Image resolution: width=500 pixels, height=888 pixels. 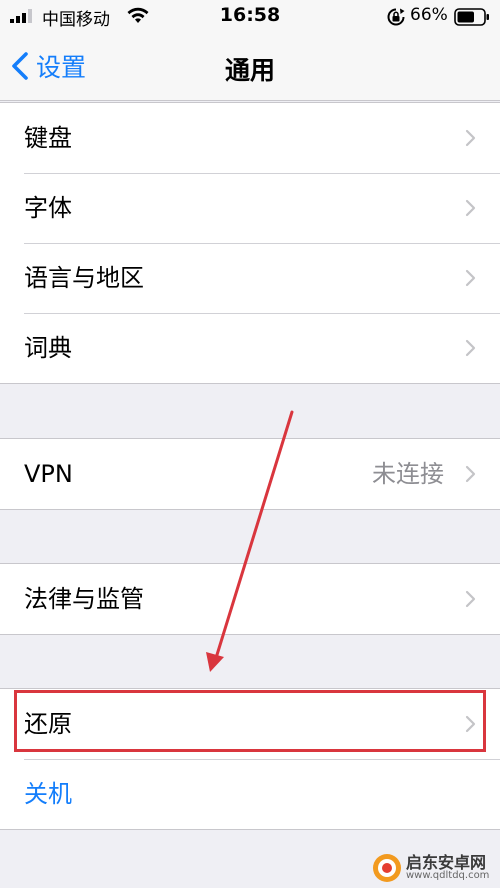 What do you see at coordinates (408, 474) in the screenshot?
I see `vpn-status-value: 未连接` at bounding box center [408, 474].